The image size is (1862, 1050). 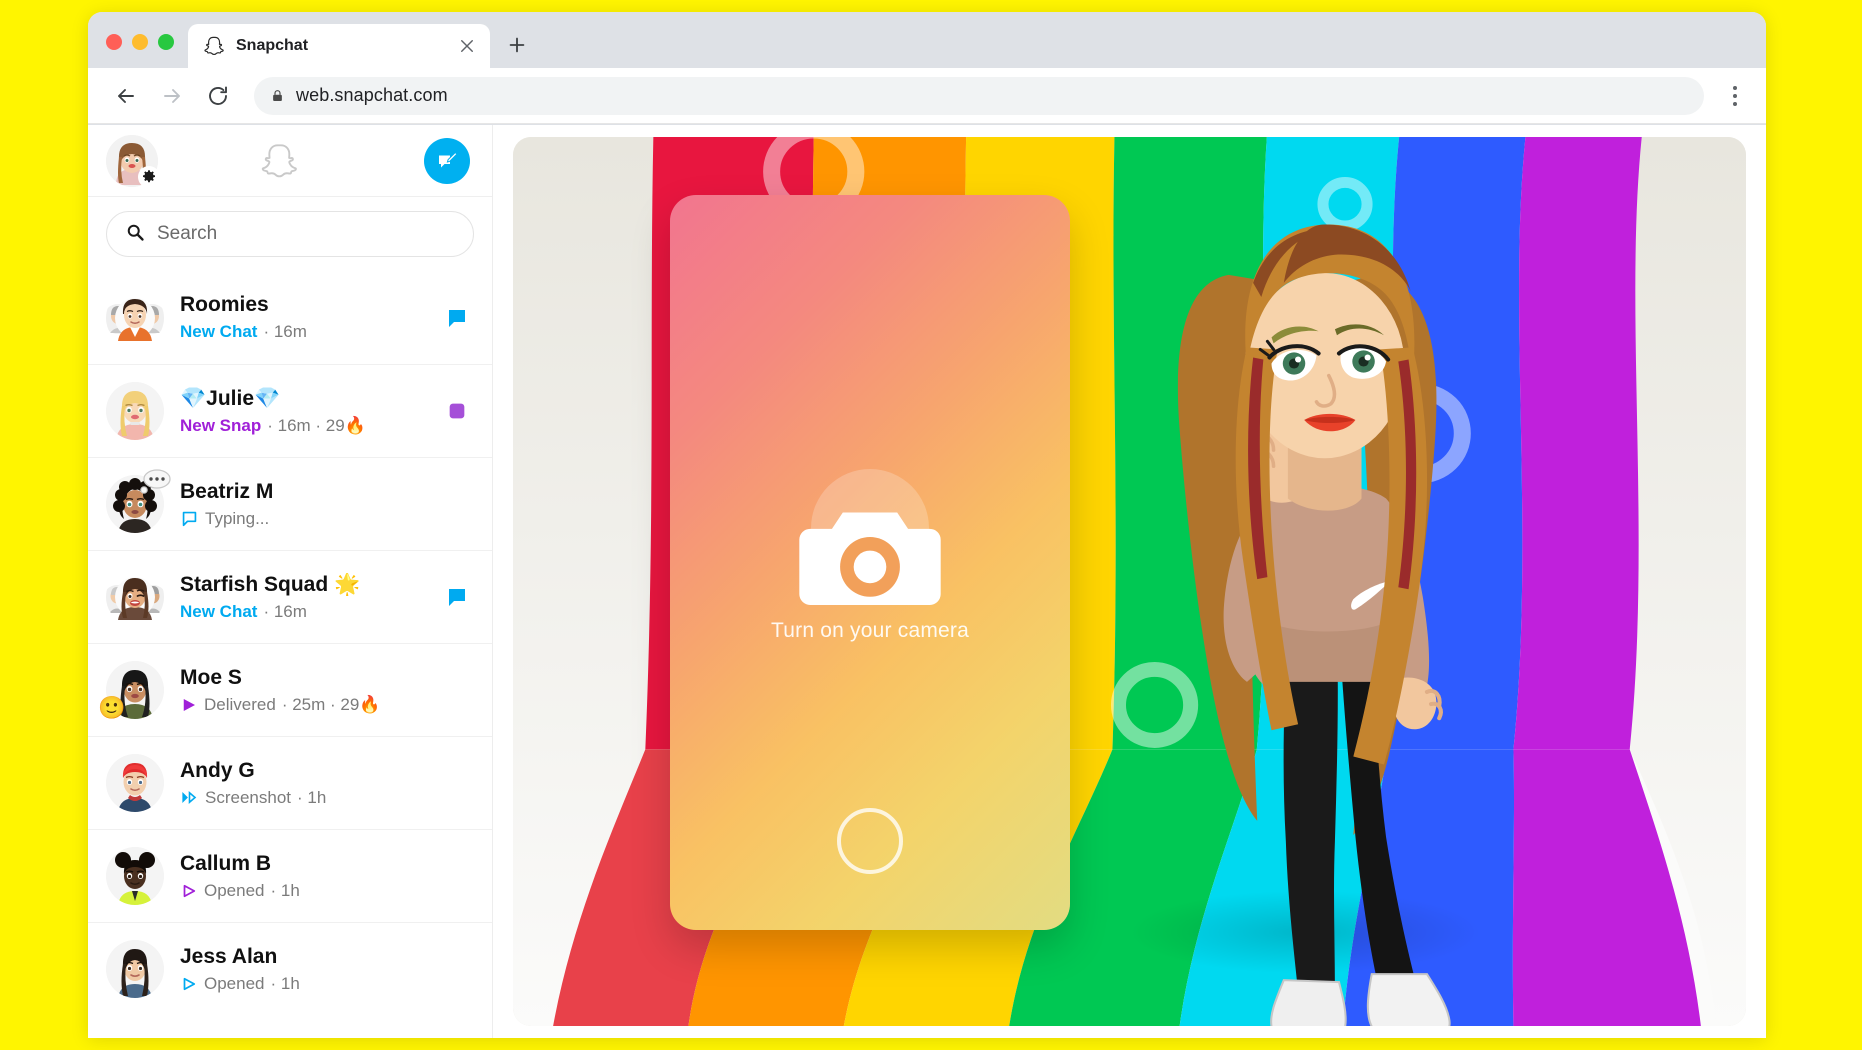 What do you see at coordinates (270, 584) in the screenshot?
I see `chat-name: Starfish Squad 🌟` at bounding box center [270, 584].